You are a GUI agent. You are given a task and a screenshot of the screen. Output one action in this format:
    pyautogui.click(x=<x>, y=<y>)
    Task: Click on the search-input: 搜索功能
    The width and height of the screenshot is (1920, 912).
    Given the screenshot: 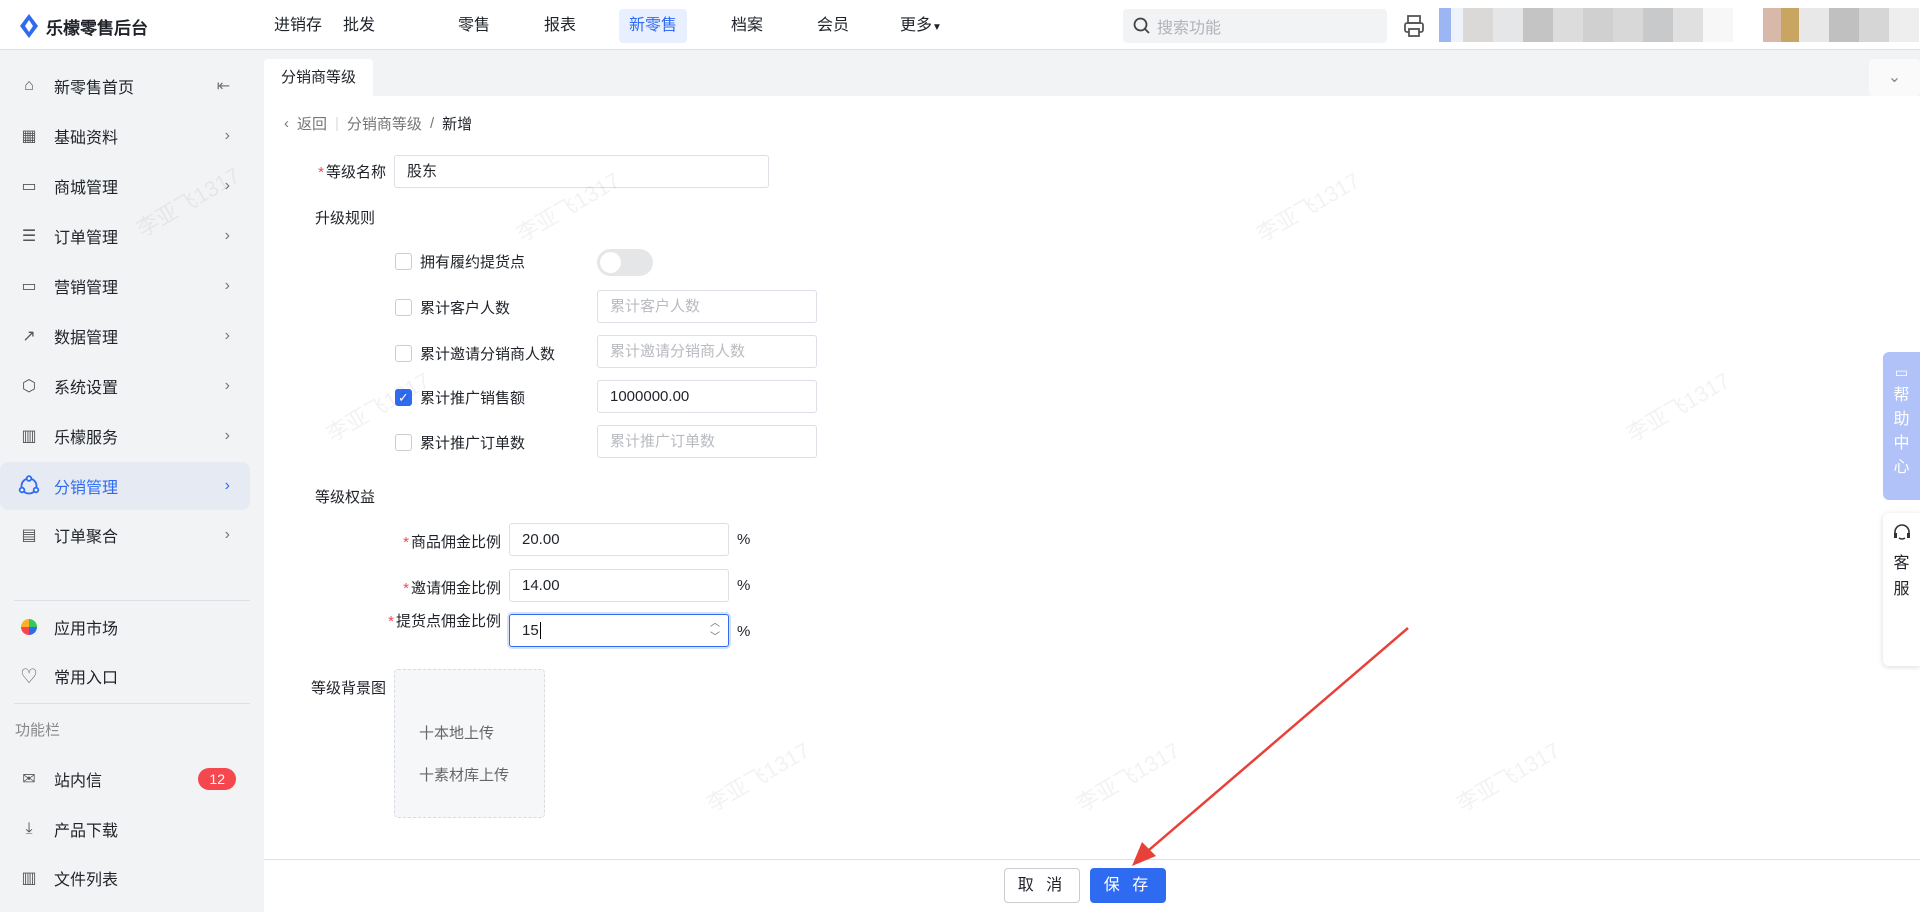 What is the action you would take?
    pyautogui.click(x=1255, y=26)
    